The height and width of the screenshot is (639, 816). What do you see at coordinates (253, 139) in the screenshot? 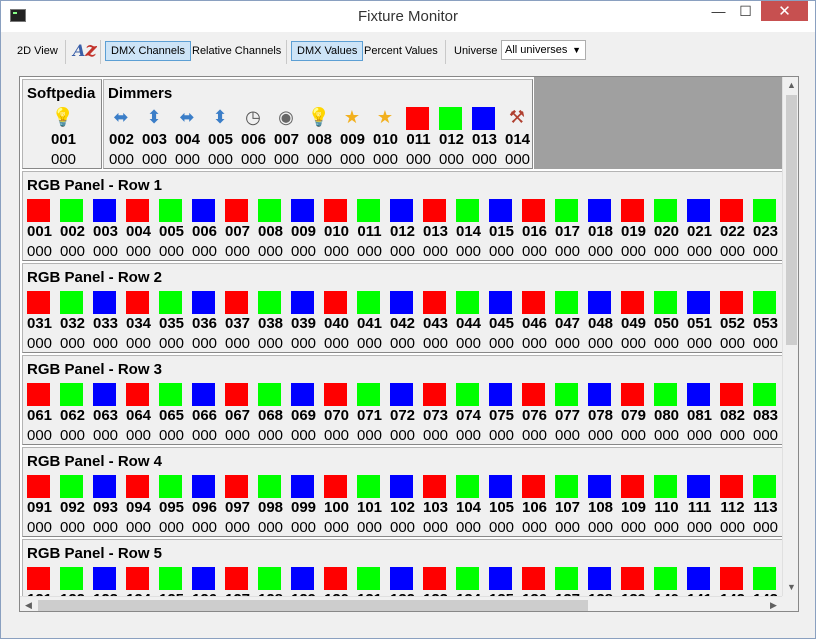
I see `channel: ◷ 006 000` at bounding box center [253, 139].